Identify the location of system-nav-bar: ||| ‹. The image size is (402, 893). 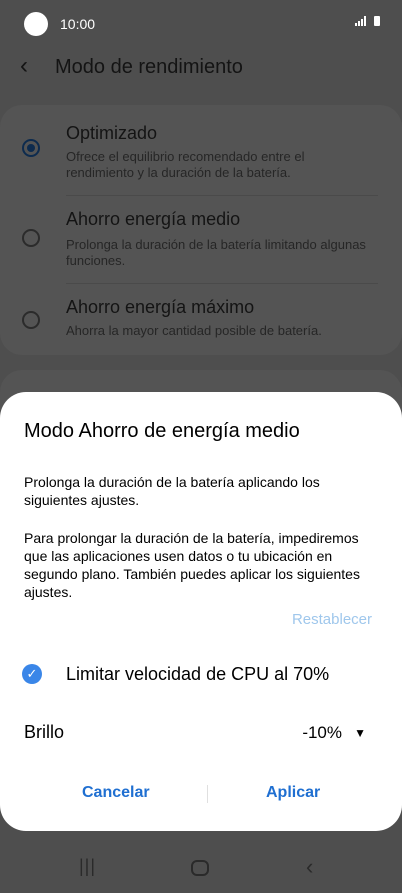
(201, 866).